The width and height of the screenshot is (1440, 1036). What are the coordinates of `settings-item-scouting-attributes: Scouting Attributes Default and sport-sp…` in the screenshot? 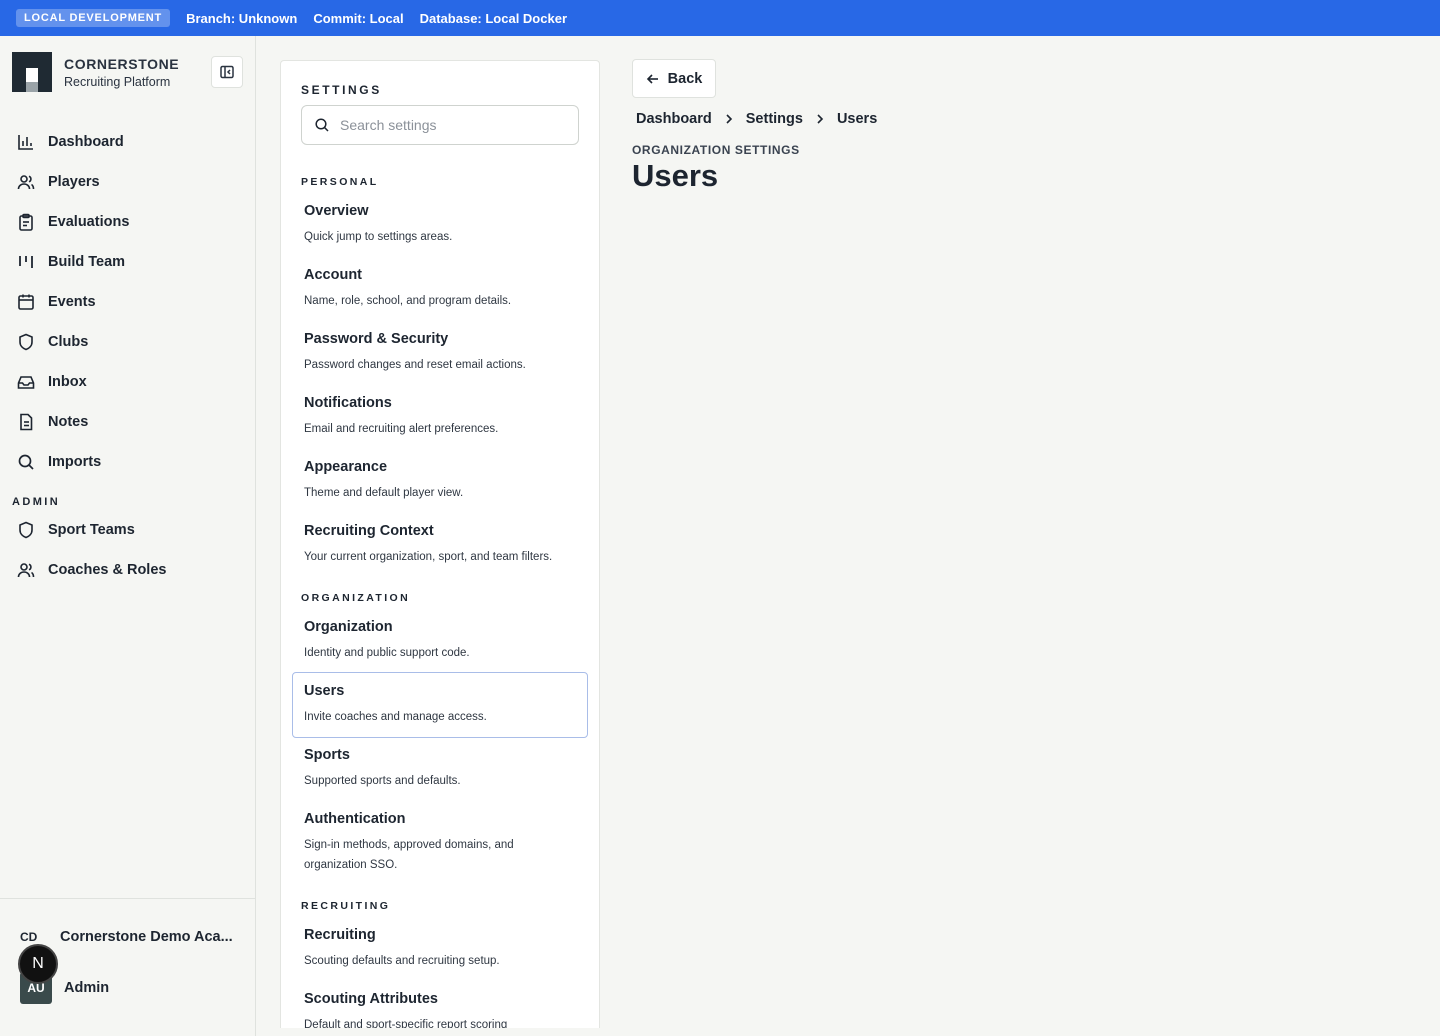 It's located at (440, 1004).